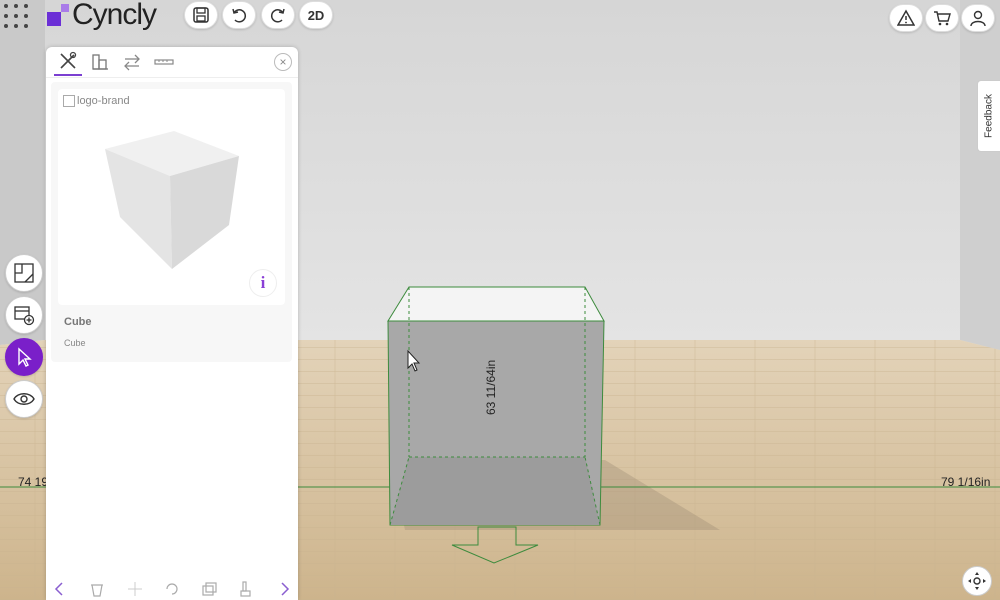 The height and width of the screenshot is (600, 1000). I want to click on undo-button, so click(239, 15).